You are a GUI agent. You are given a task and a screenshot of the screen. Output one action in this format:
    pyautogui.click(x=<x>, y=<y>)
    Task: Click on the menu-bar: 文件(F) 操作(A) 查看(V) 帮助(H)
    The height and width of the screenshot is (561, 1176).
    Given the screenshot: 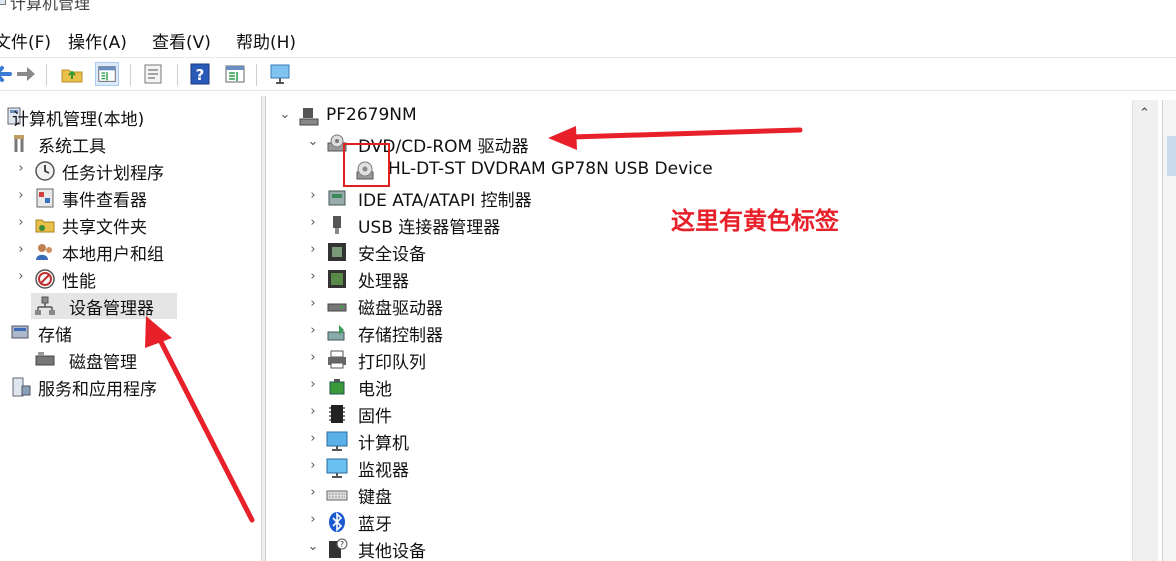 What is the action you would take?
    pyautogui.click(x=588, y=39)
    